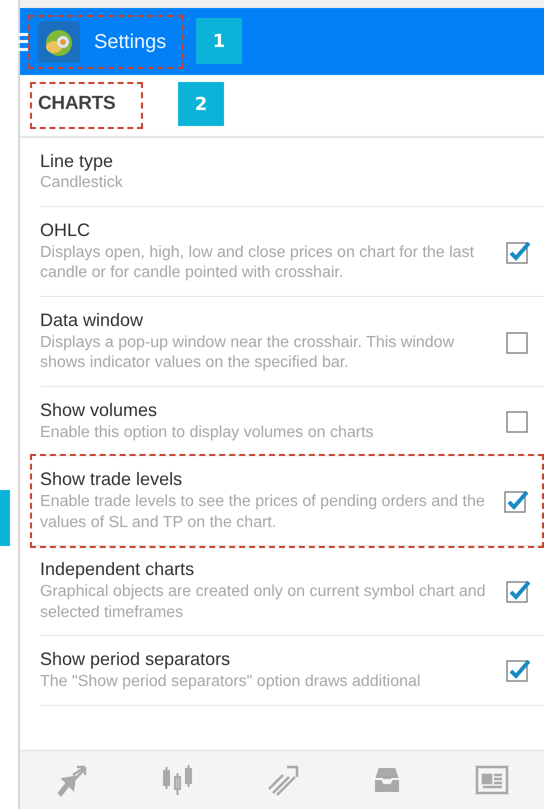  Describe the element at coordinates (92, 320) in the screenshot. I see `setting-title: Data window` at that location.